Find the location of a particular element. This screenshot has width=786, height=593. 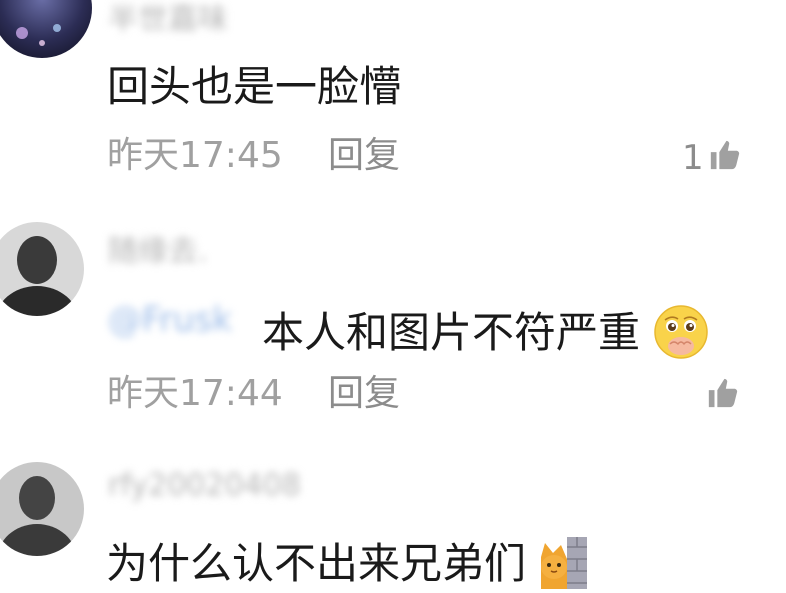

username: 半世嘉味 is located at coordinates (168, 19).